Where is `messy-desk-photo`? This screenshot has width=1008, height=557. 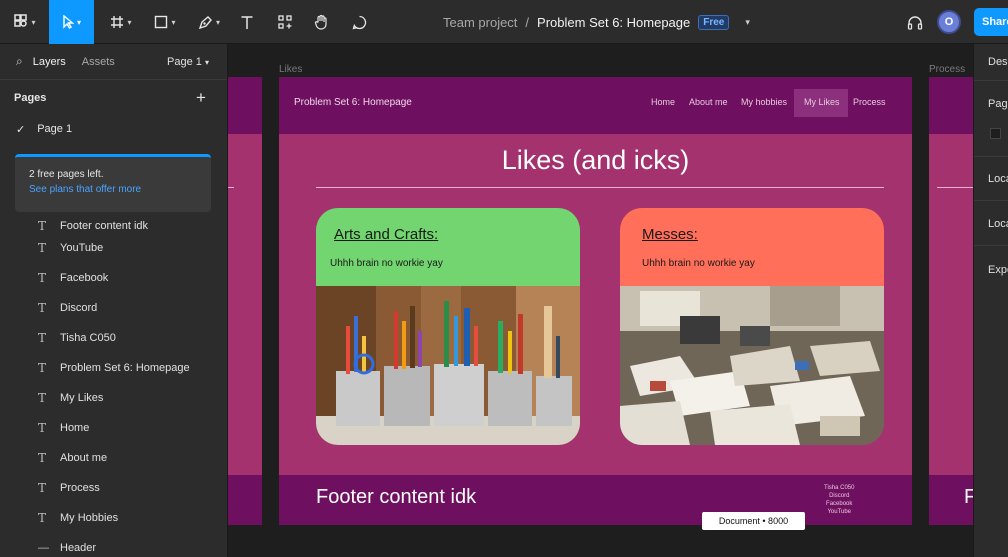 messy-desk-photo is located at coordinates (752, 365).